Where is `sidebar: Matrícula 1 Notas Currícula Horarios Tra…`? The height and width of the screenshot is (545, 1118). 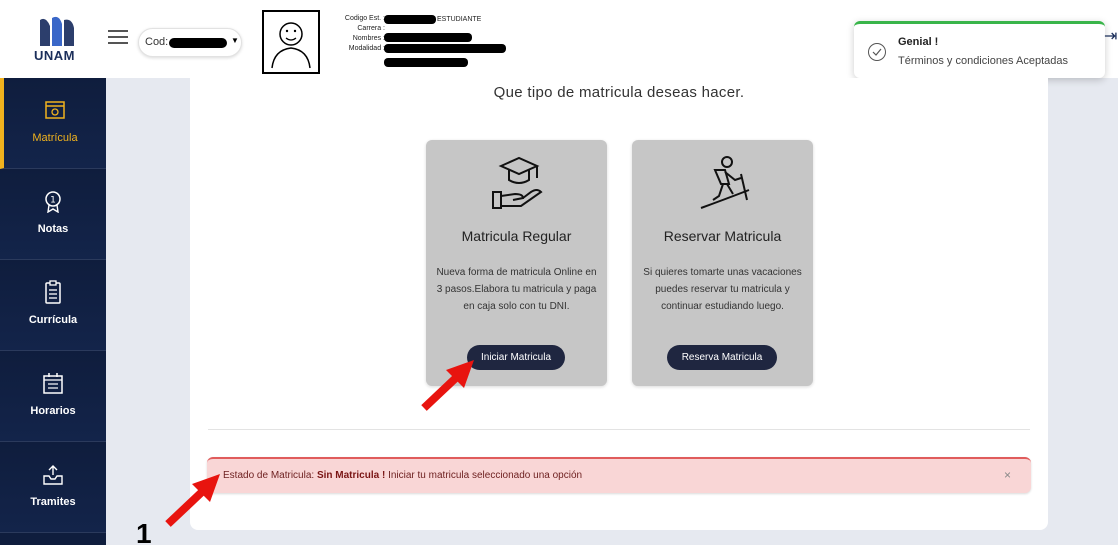 sidebar: Matrícula 1 Notas Currícula Horarios Tra… is located at coordinates (53, 311).